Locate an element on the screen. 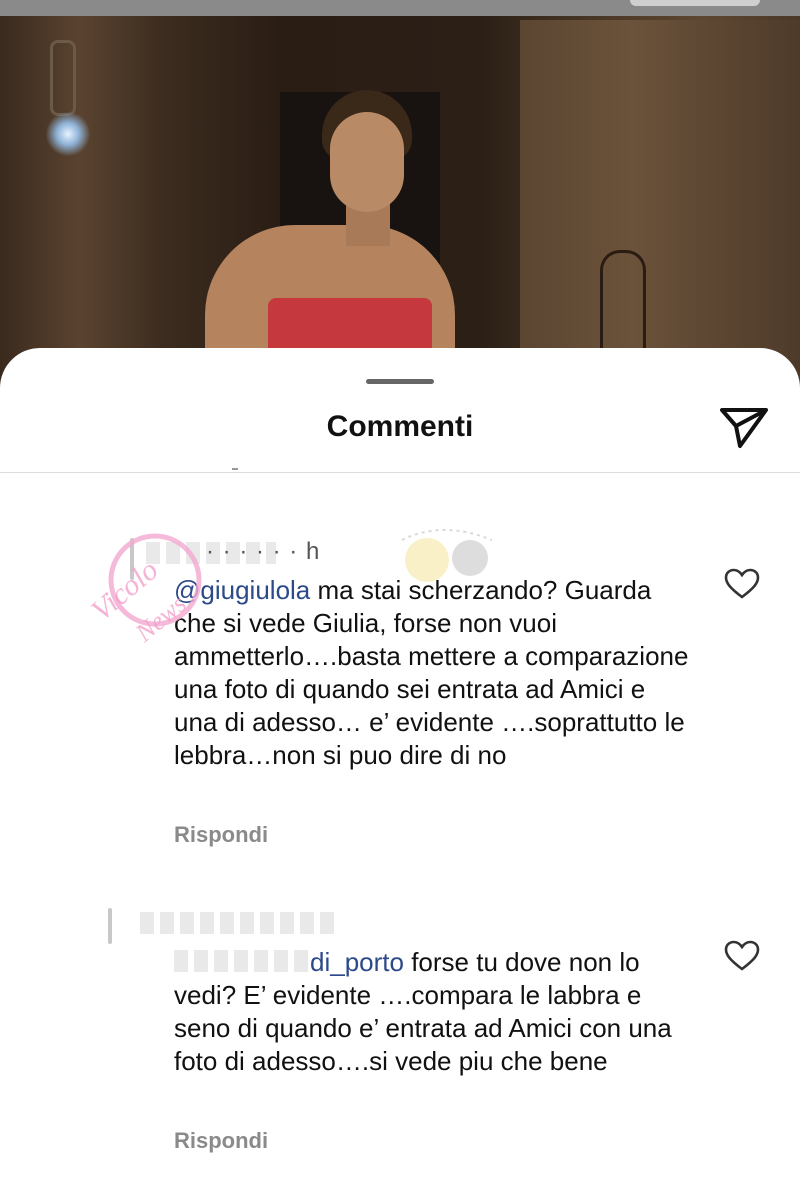 This screenshot has height=1200, width=800. url-pill is located at coordinates (695, 3).